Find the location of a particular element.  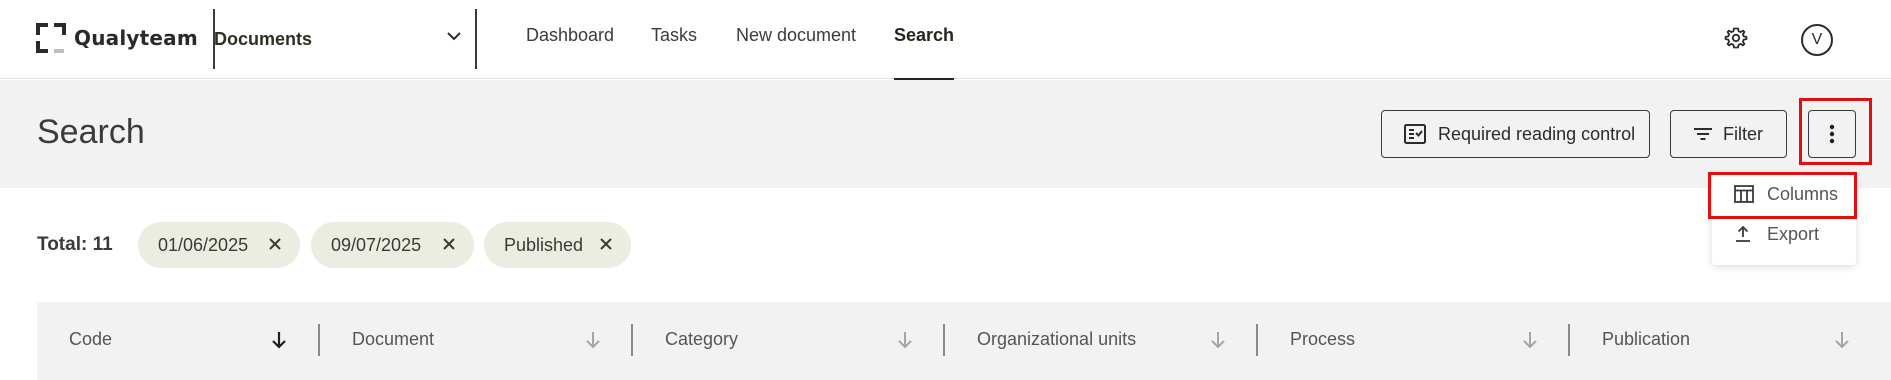

more-options-button is located at coordinates (1832, 134).